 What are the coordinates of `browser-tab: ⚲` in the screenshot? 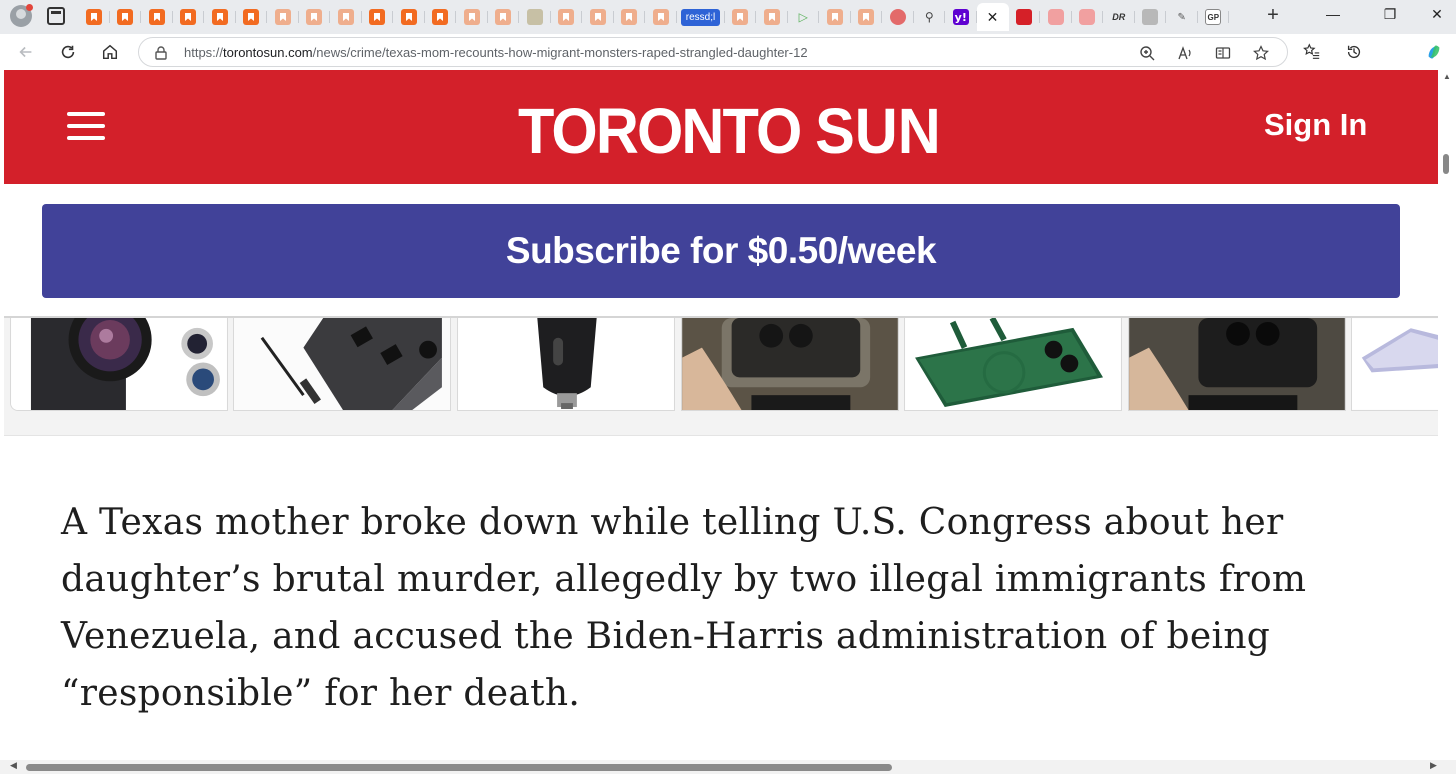 It's located at (930, 17).